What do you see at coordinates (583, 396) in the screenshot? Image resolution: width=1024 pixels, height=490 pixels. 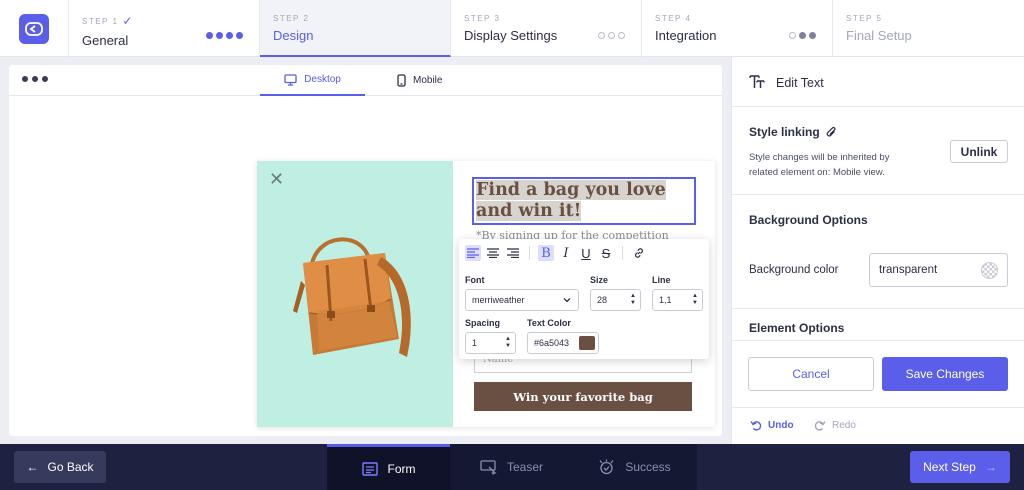 I see `win-favorite-bag-button: Win your favorite bag` at bounding box center [583, 396].